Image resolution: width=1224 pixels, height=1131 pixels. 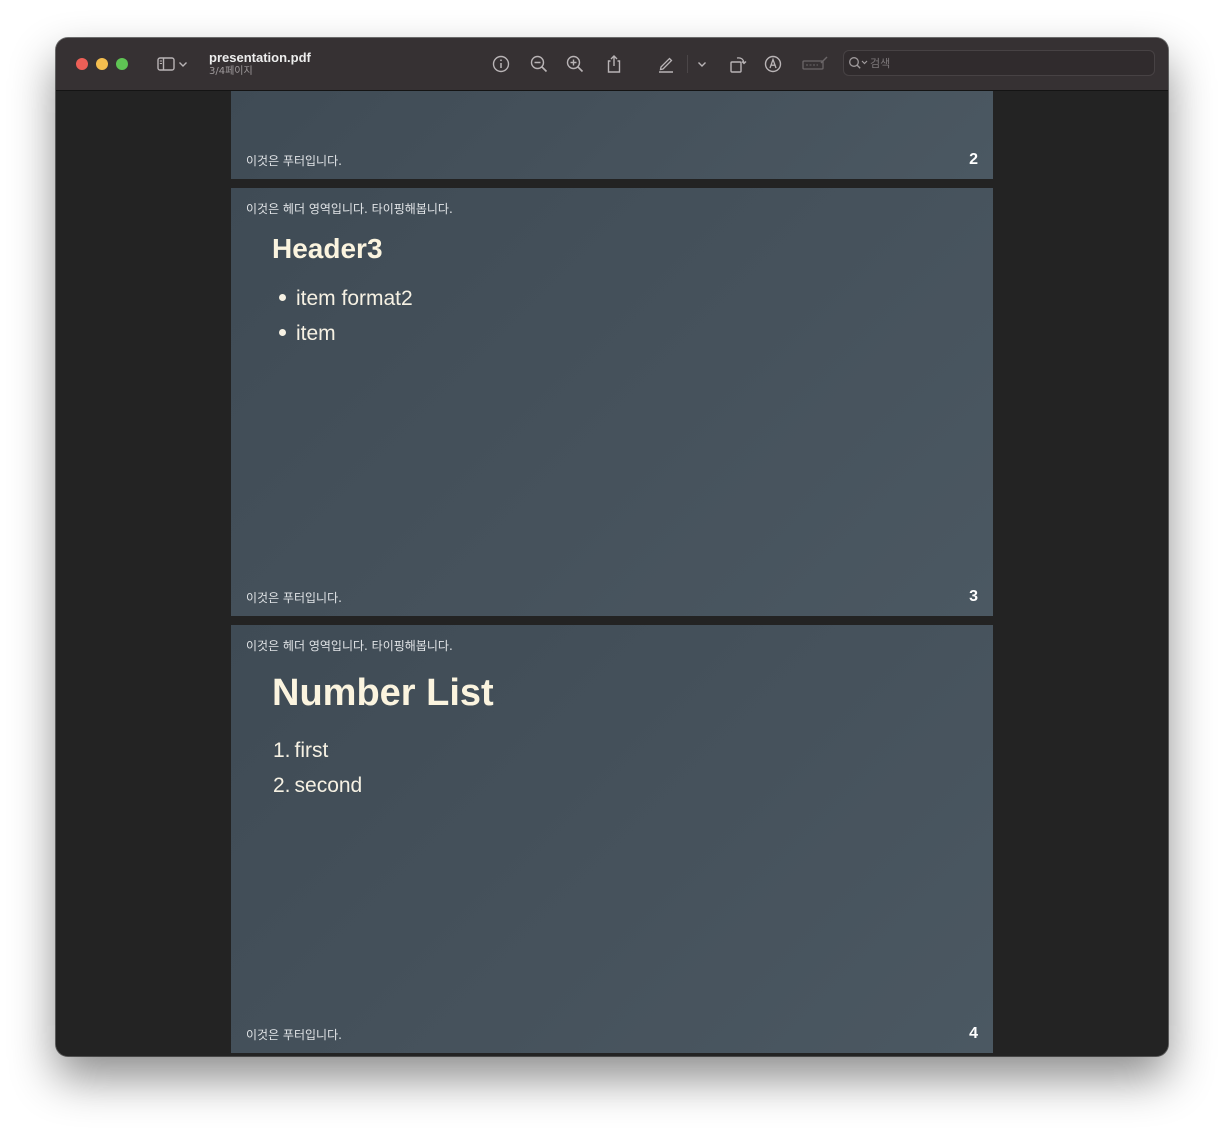 I want to click on search-icon, so click(x=858, y=63).